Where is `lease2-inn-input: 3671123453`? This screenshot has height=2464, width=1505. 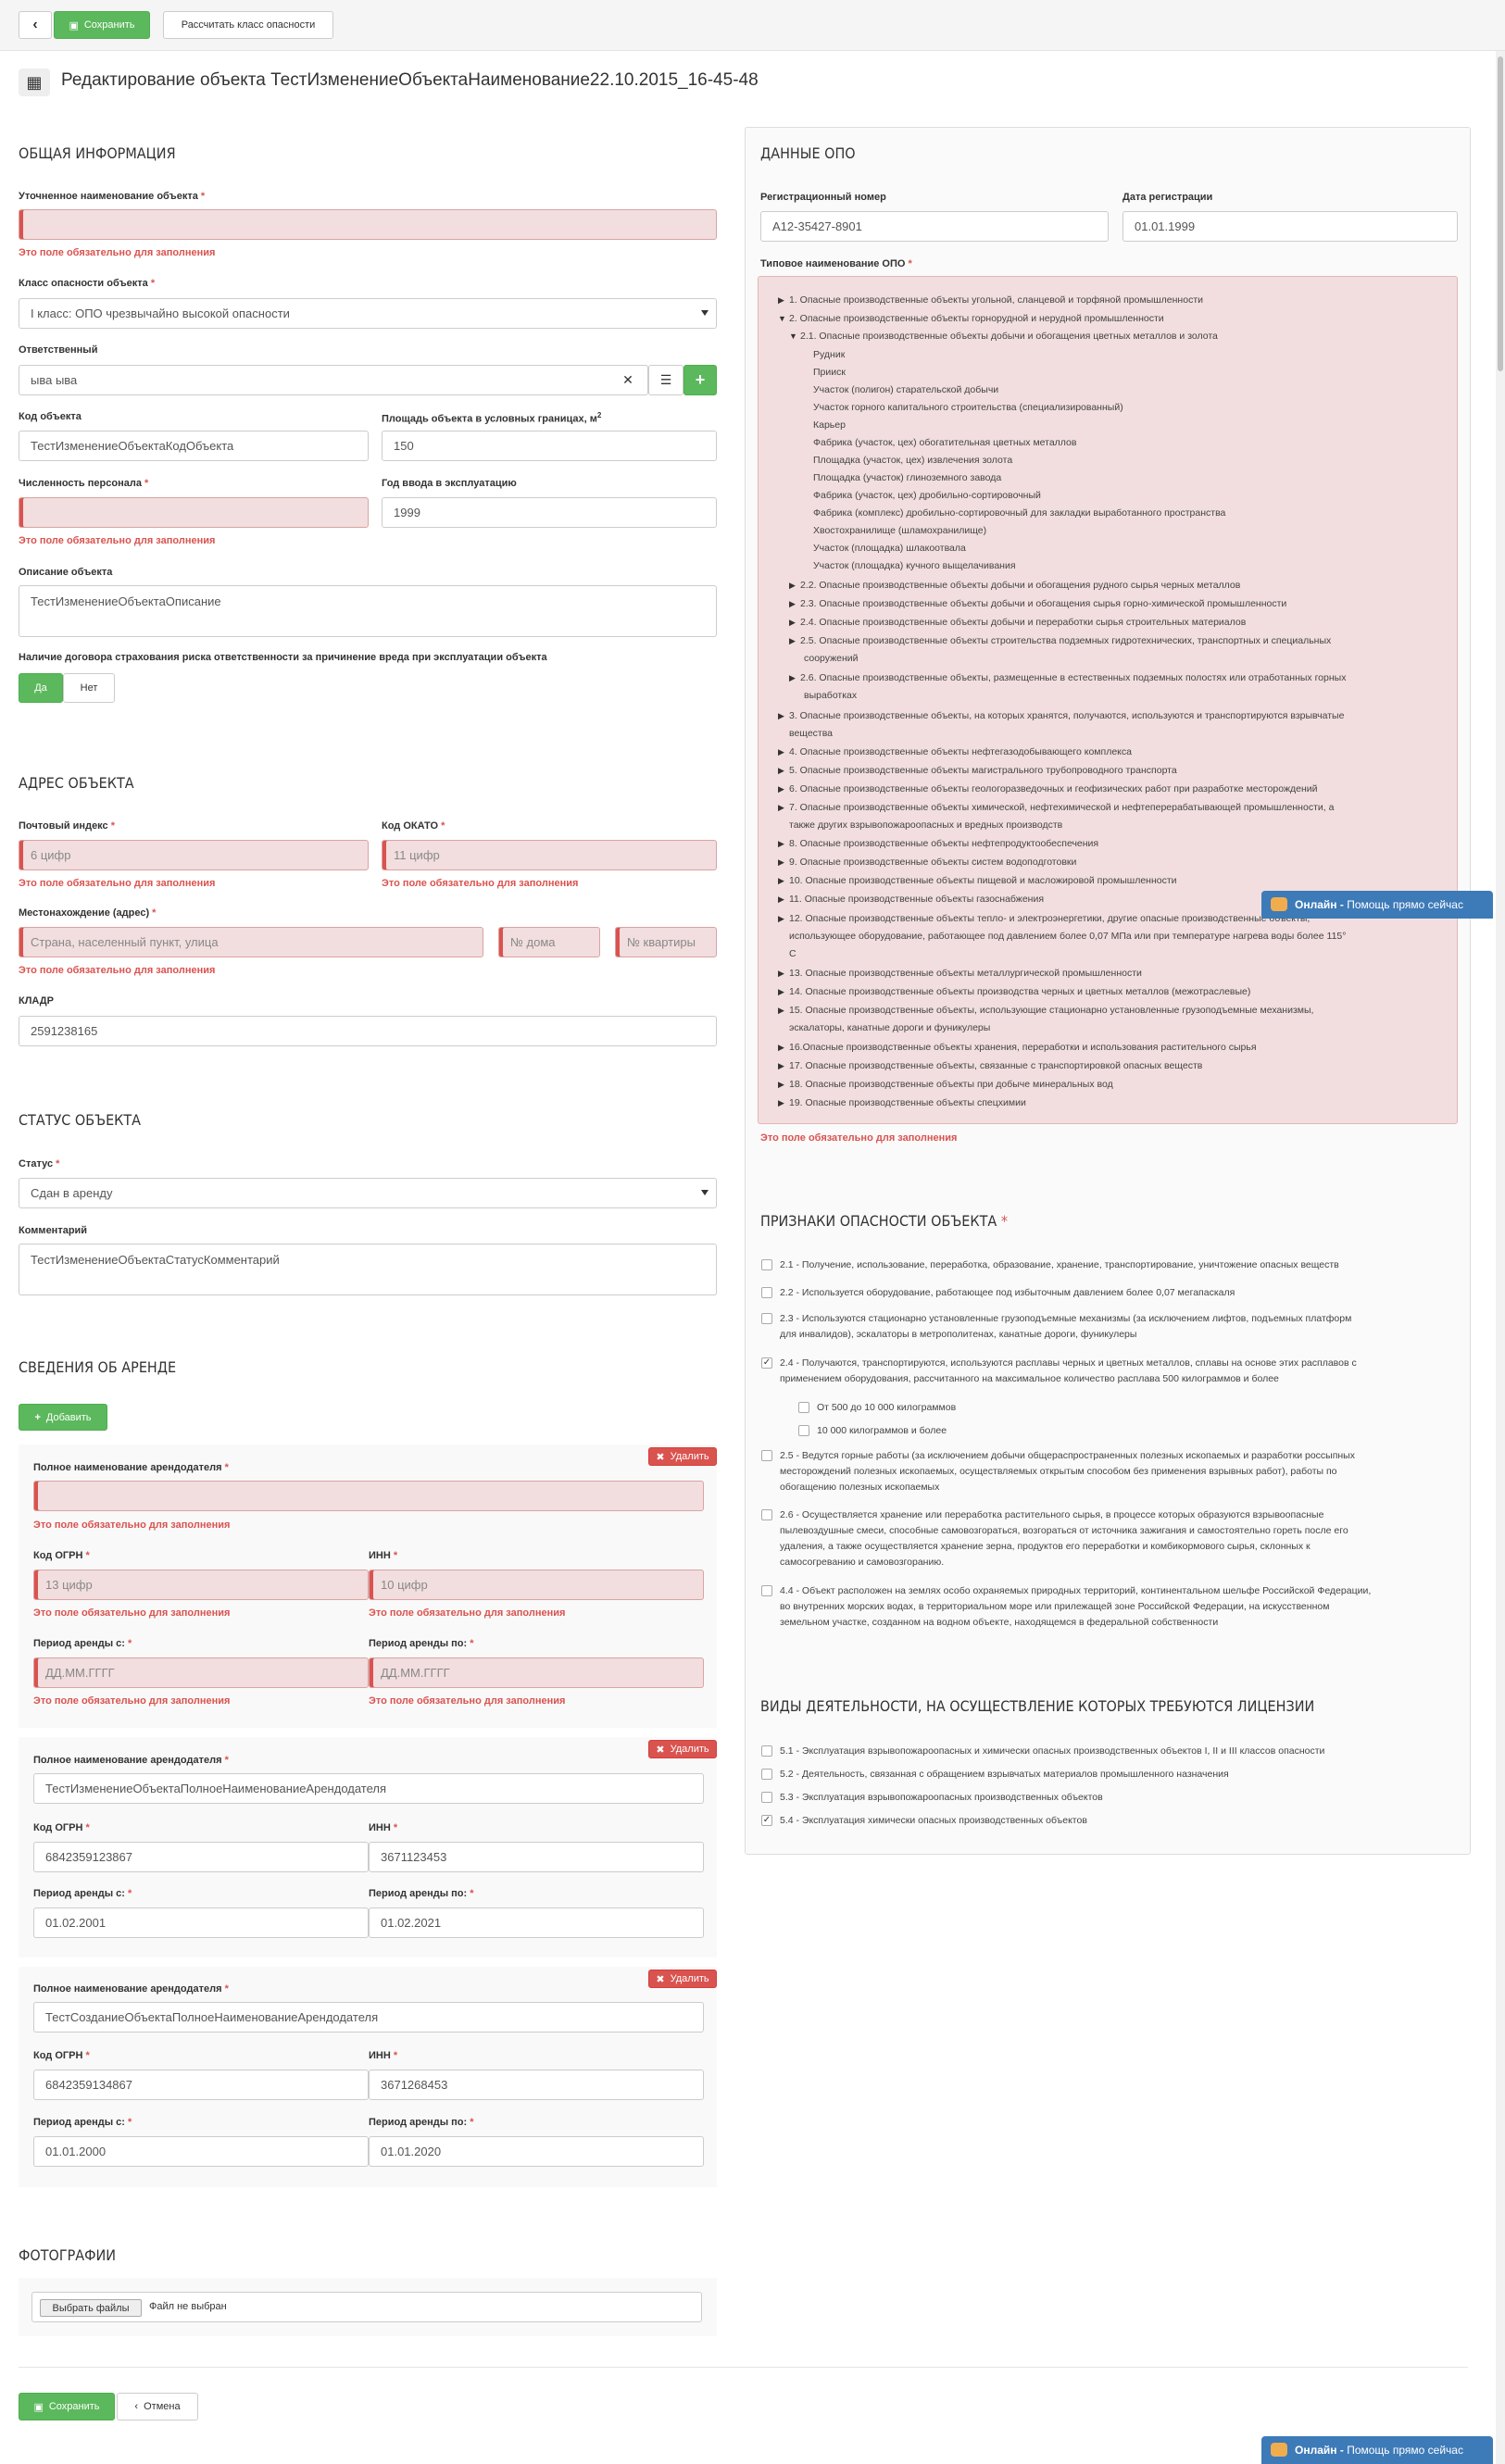 lease2-inn-input: 3671123453 is located at coordinates (536, 1857).